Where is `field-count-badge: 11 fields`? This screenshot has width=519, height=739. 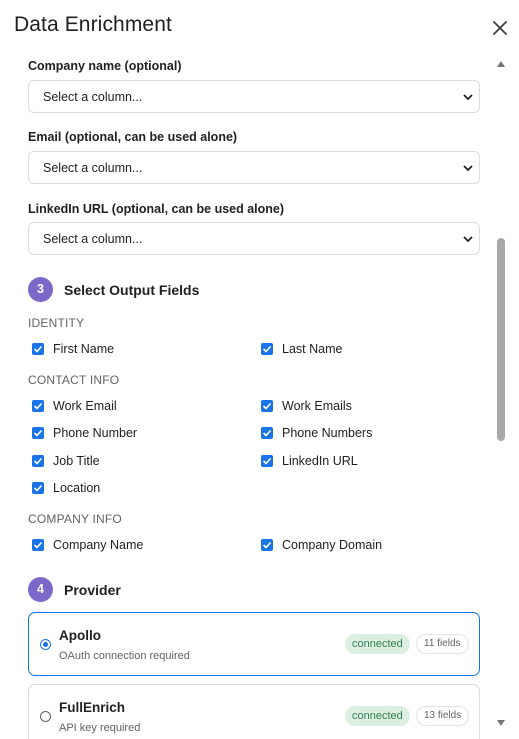 field-count-badge: 11 fields is located at coordinates (442, 644).